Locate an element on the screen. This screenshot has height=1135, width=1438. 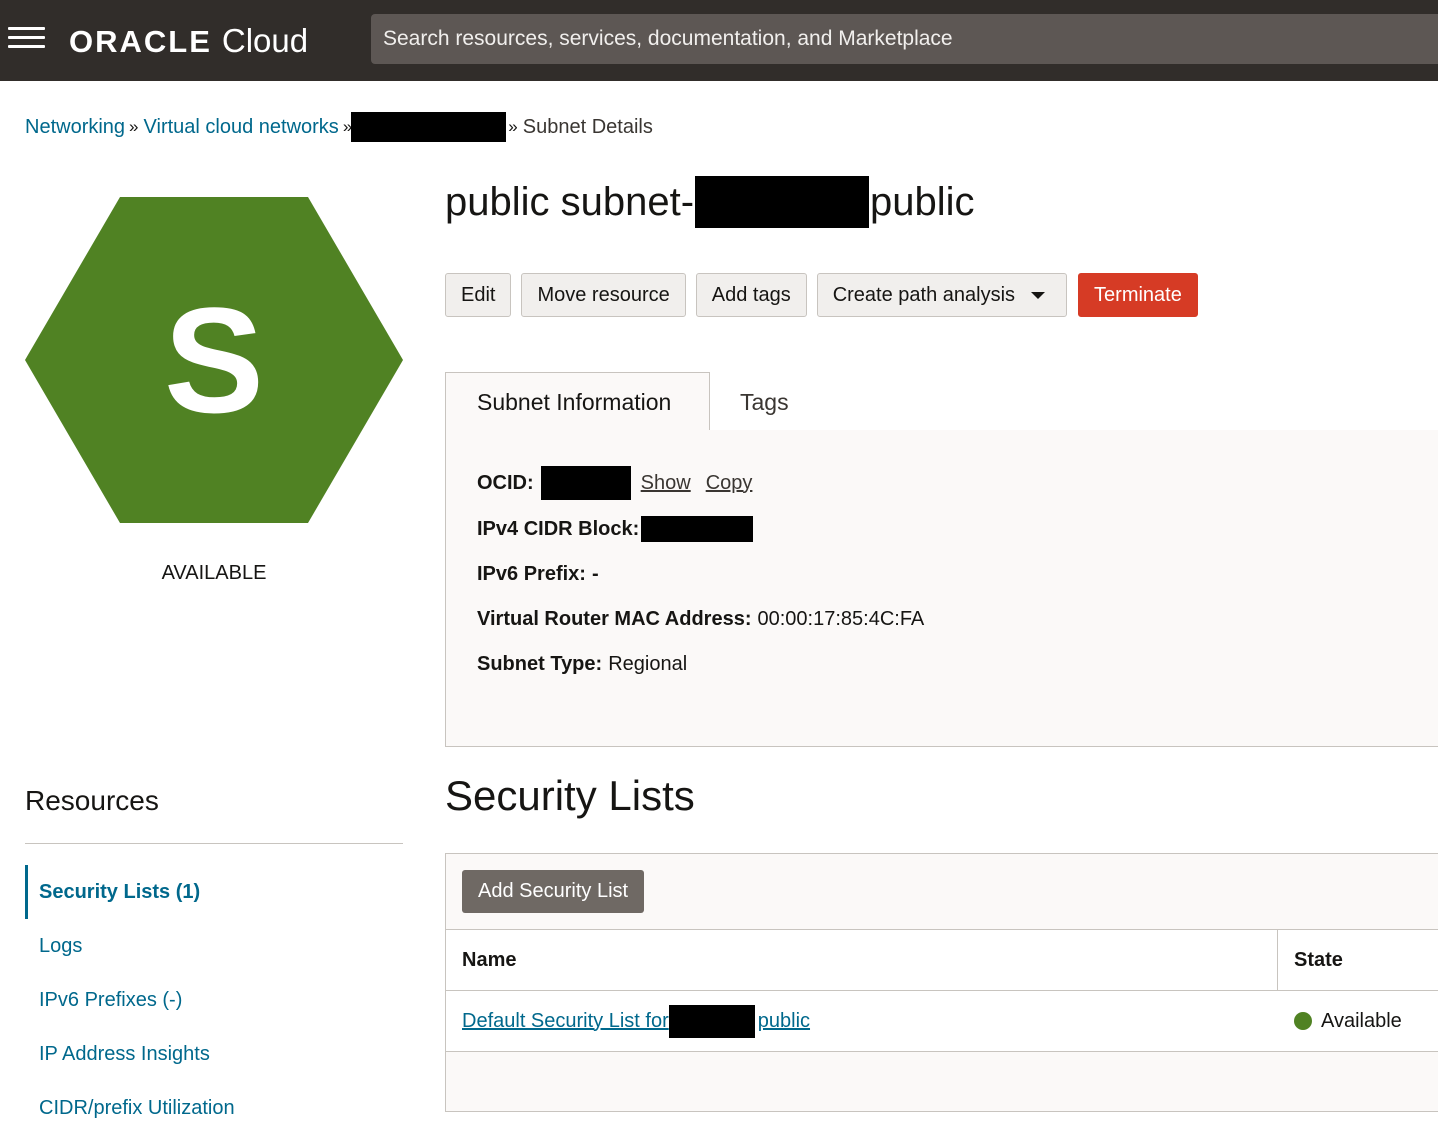
ipv4-label: IPv4 CIDR Block: is located at coordinates (558, 528).